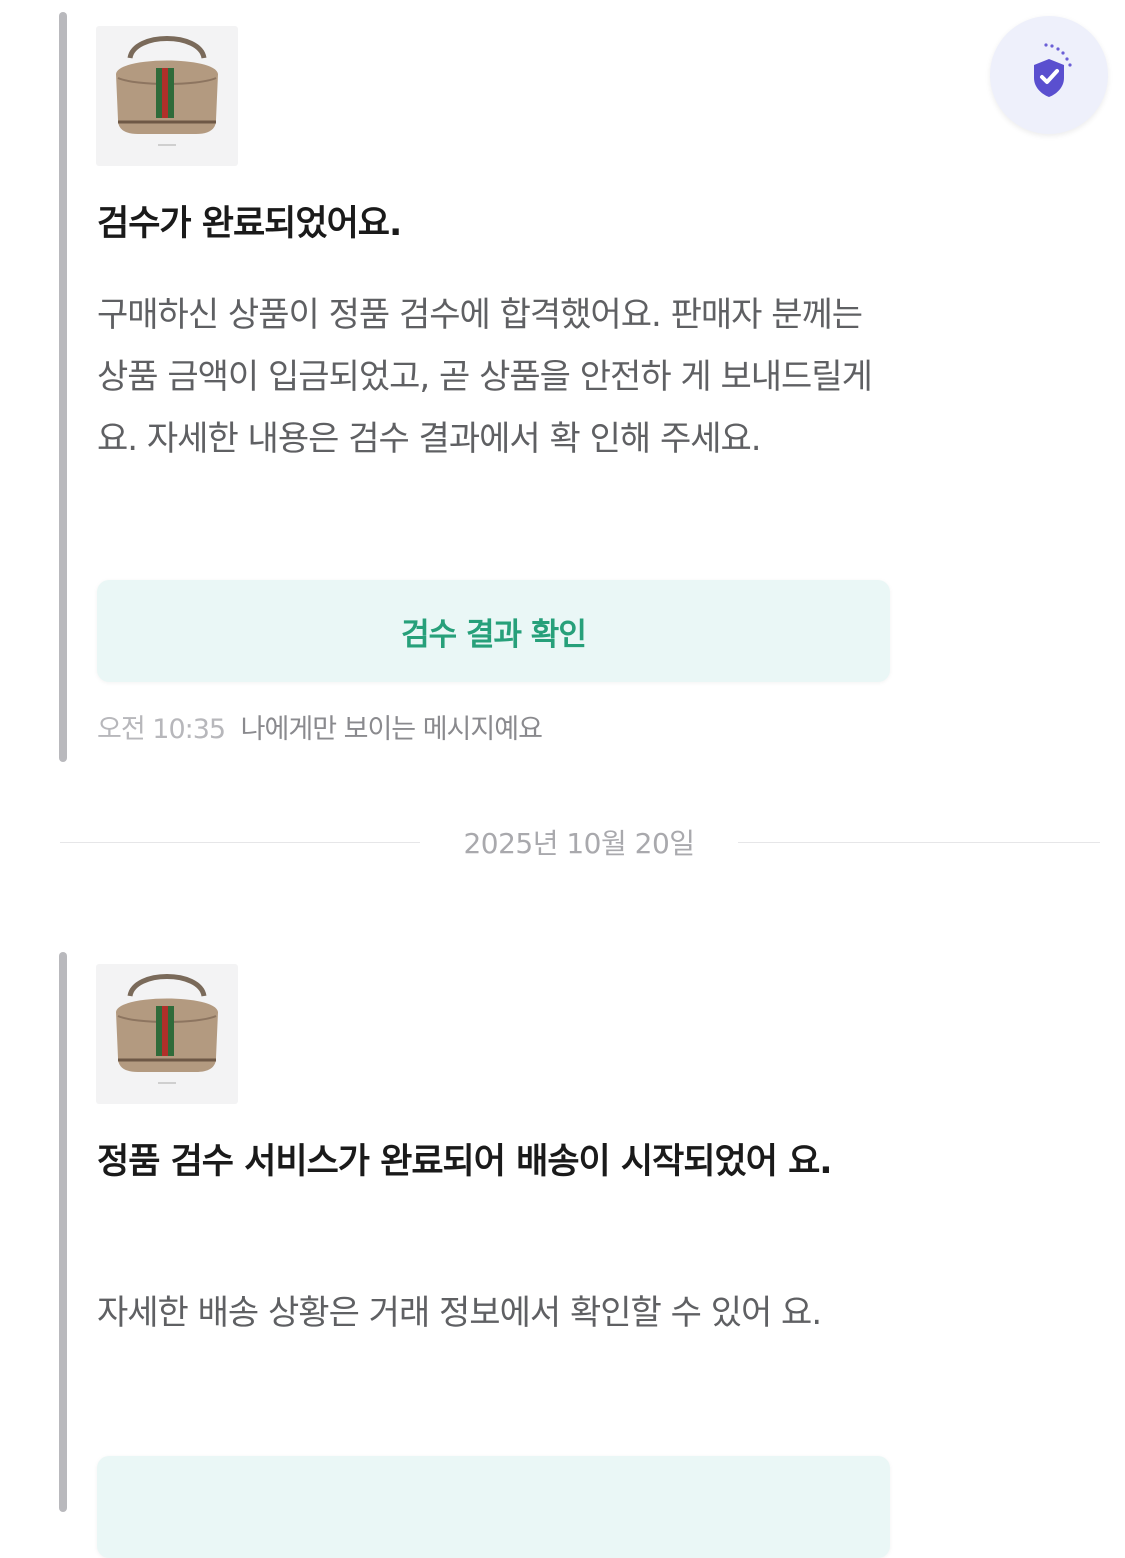  I want to click on partial-action-button, so click(493, 1507).